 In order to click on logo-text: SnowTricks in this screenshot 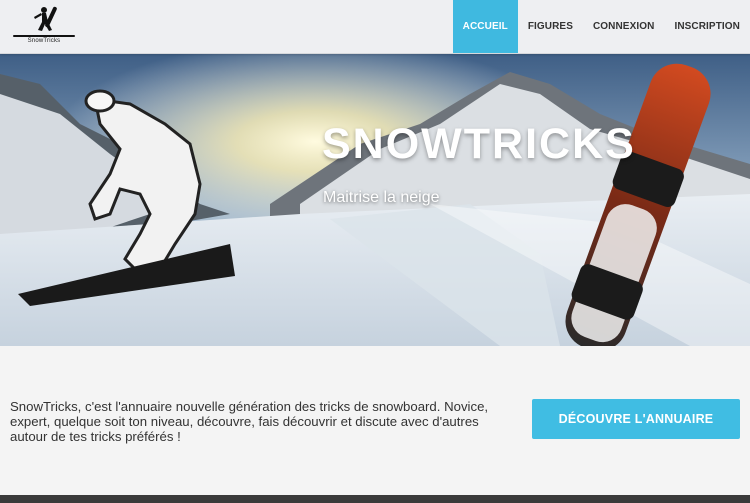, I will do `click(44, 41)`.